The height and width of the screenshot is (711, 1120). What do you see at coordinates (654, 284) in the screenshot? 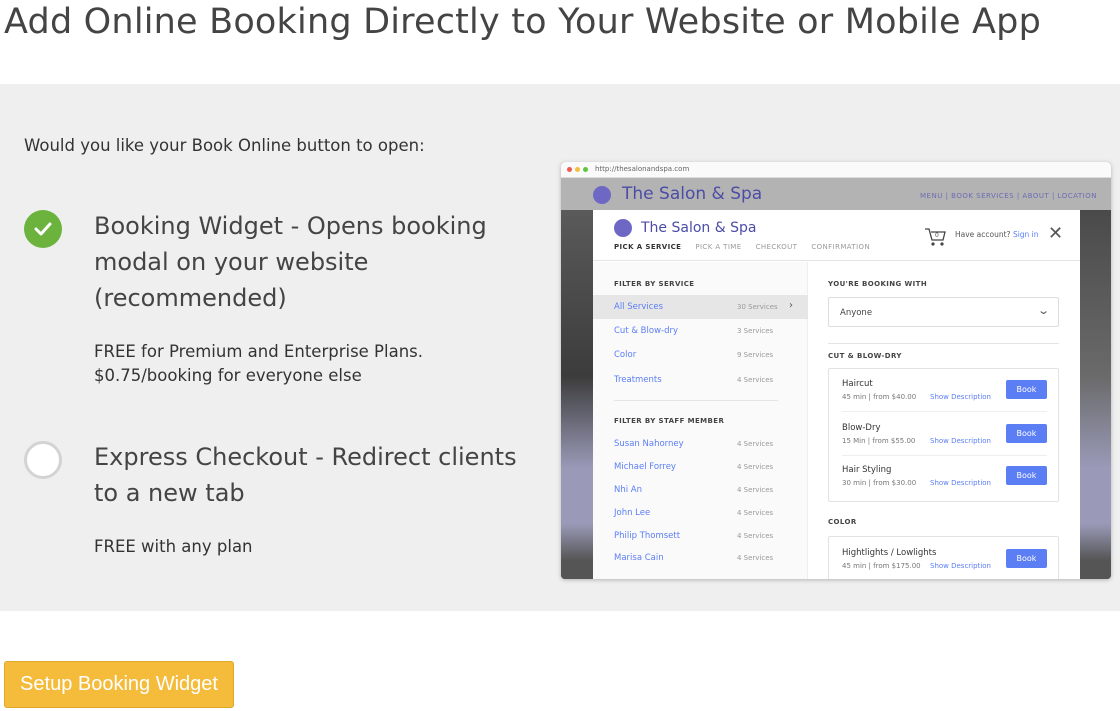
I see `filter-service-label: FILTER BY SERVICE` at bounding box center [654, 284].